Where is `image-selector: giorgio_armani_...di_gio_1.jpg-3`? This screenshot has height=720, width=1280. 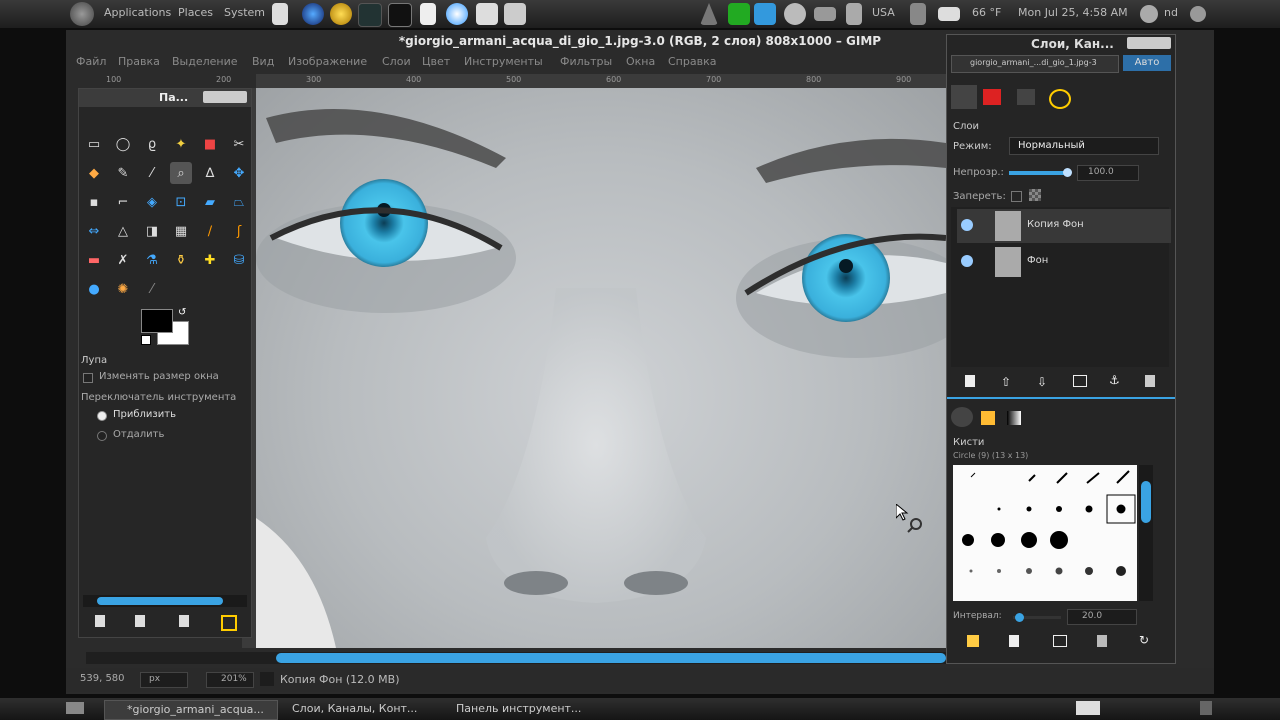 image-selector: giorgio_armani_...di_gio_1.jpg-3 is located at coordinates (1035, 64).